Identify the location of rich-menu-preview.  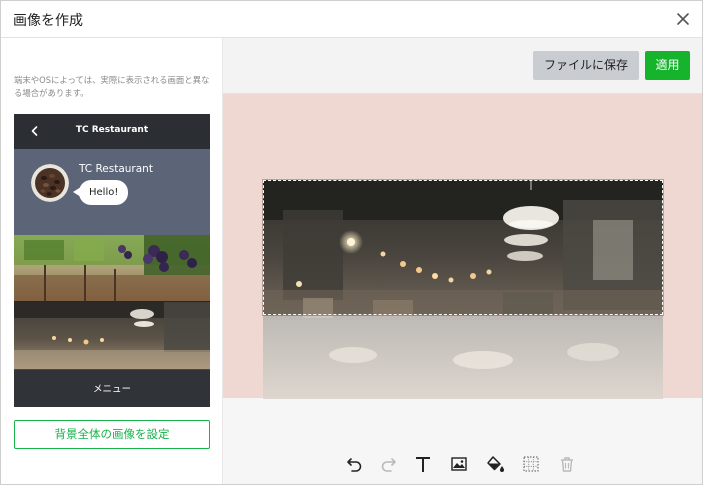
(112, 302).